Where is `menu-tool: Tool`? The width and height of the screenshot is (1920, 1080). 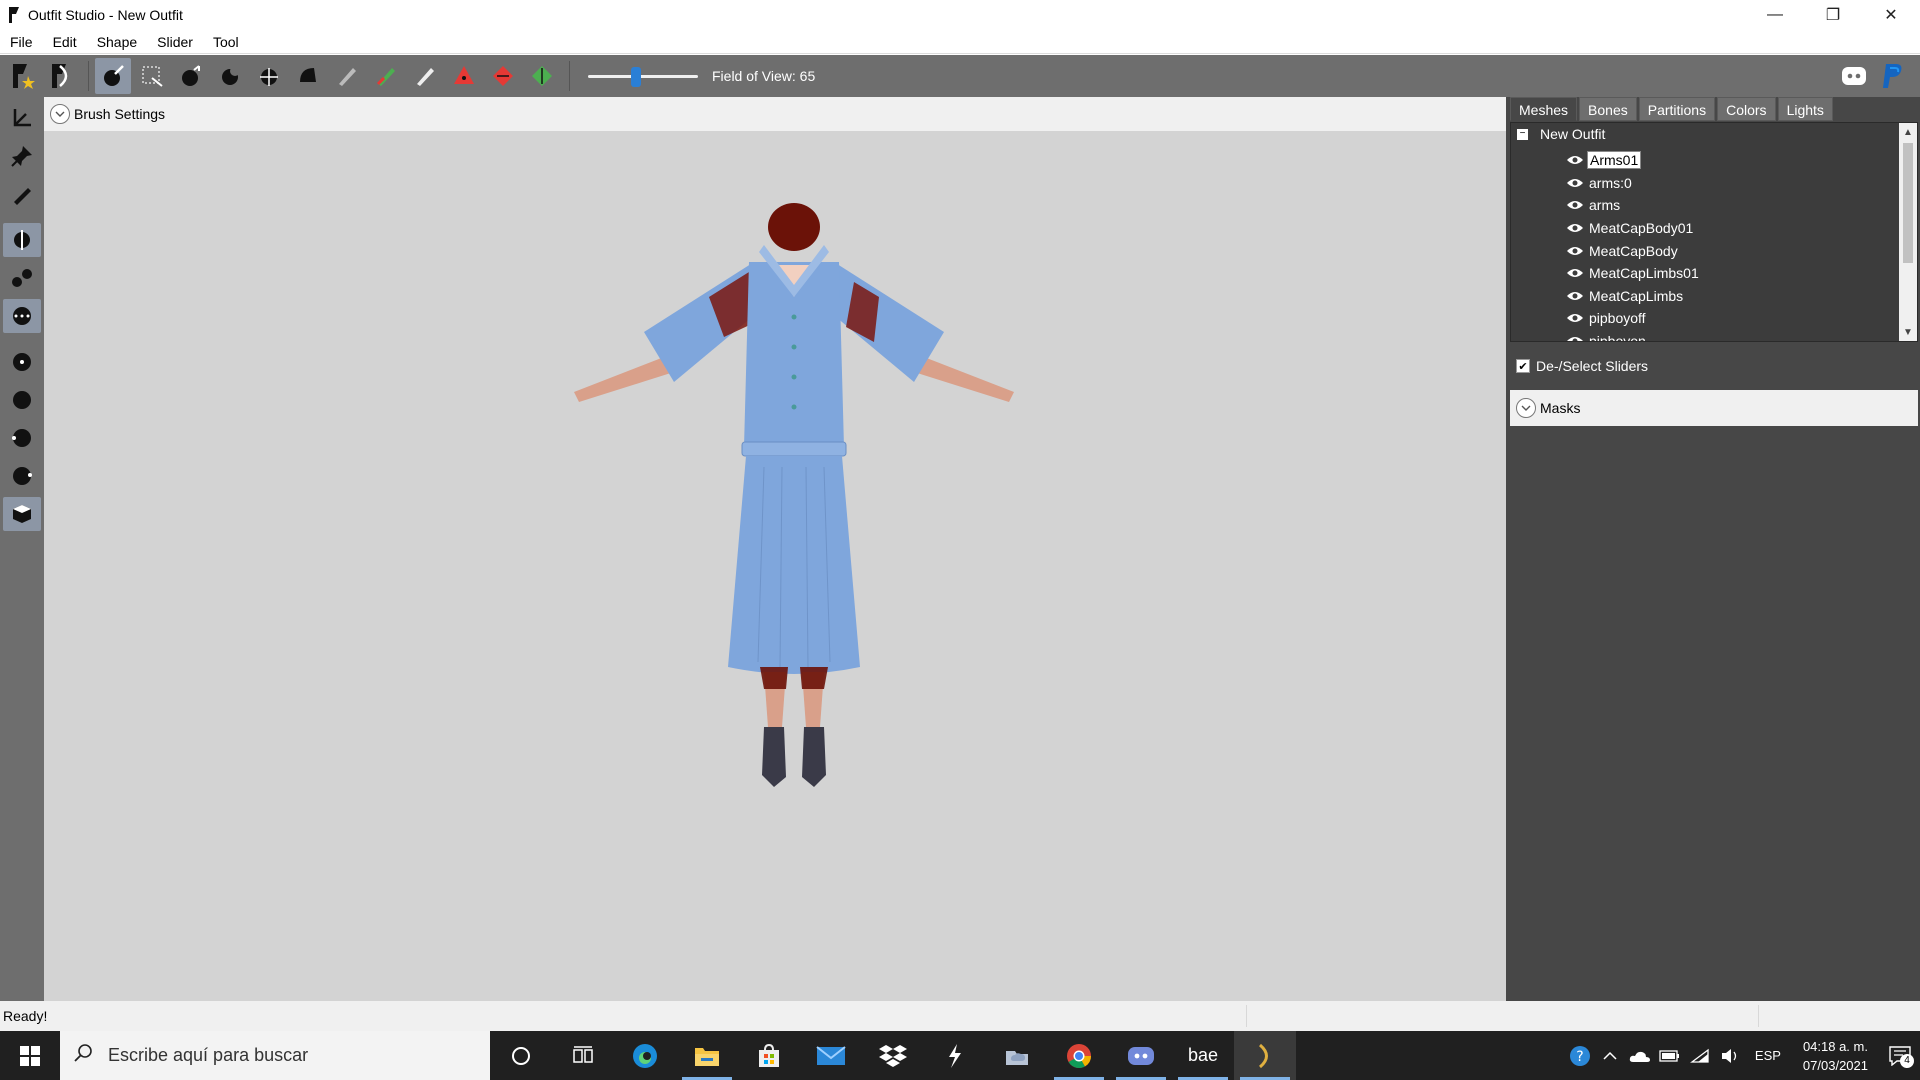 menu-tool: Tool is located at coordinates (226, 42).